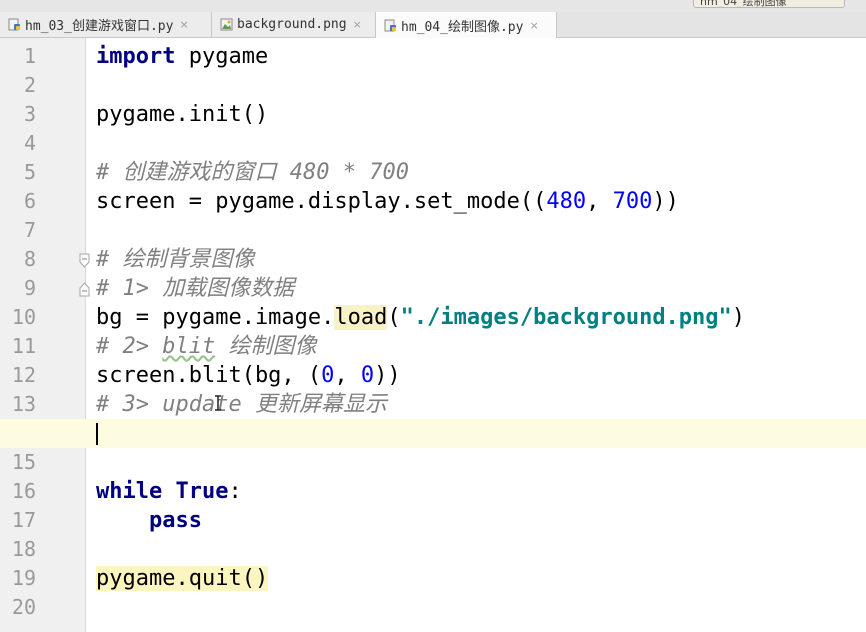 This screenshot has width=866, height=632. I want to click on code-line-8: # 绘制背景图像, so click(175, 259).